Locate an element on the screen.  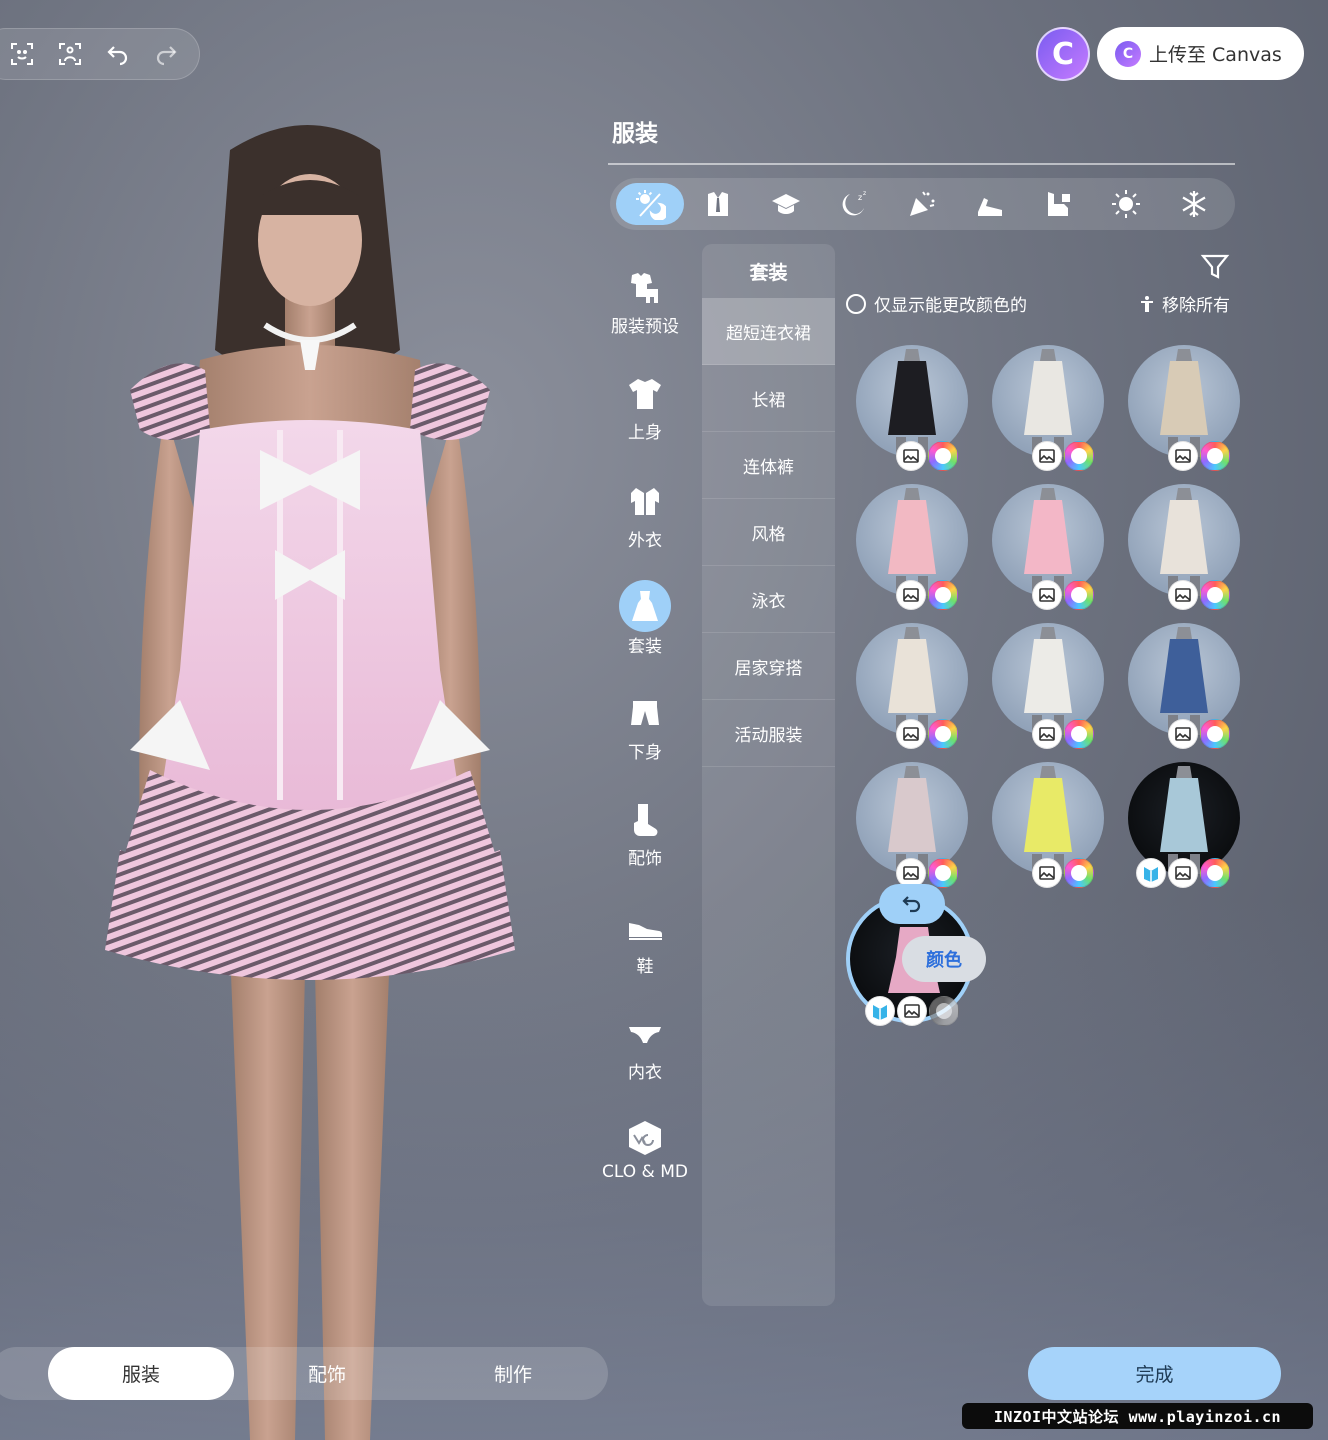
upload-to-canvas-button: C 上传至 Canvas is located at coordinates (1200, 53).